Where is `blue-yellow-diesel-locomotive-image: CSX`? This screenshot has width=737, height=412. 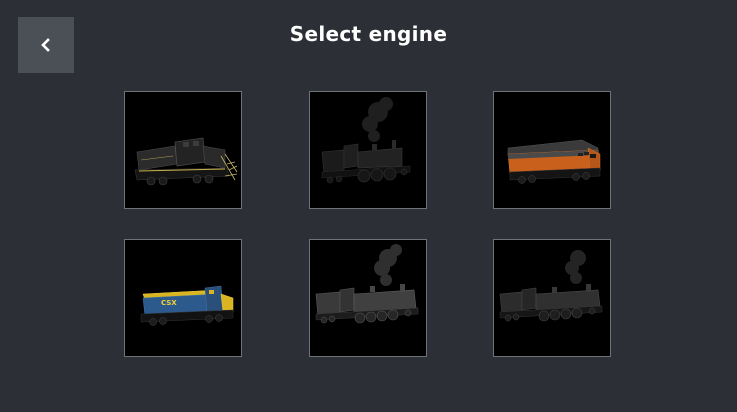
blue-yellow-diesel-locomotive-image: CSX is located at coordinates (183, 298).